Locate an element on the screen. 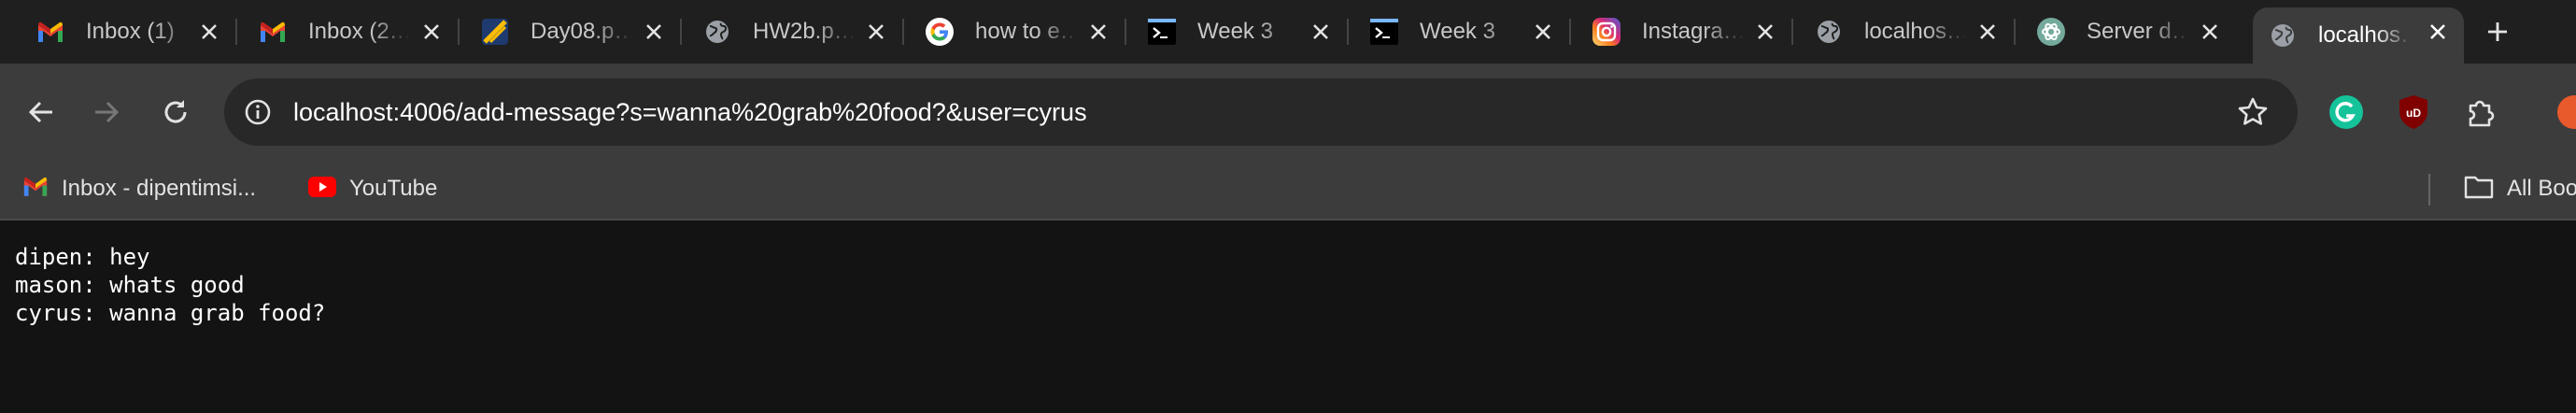 The image size is (2576, 413). tab-week-3-a: Week 3 is located at coordinates (1240, 31).